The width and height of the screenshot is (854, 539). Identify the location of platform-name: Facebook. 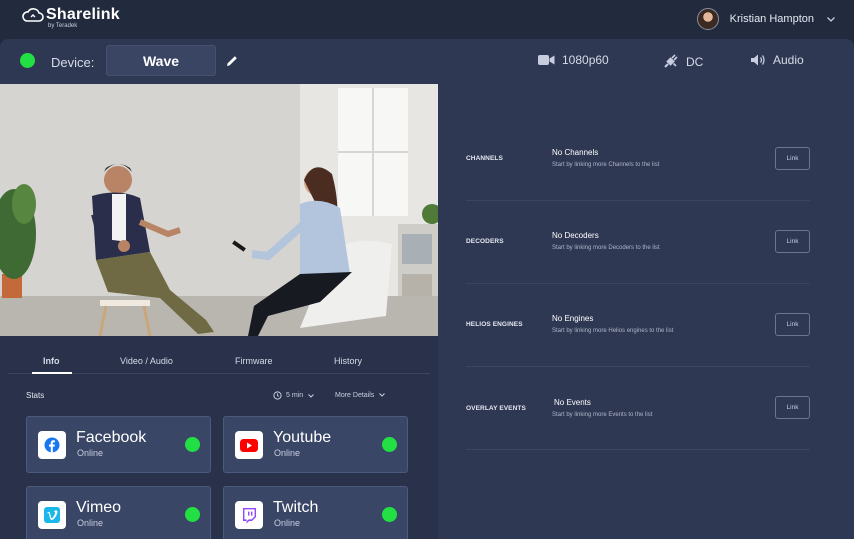
(111, 437).